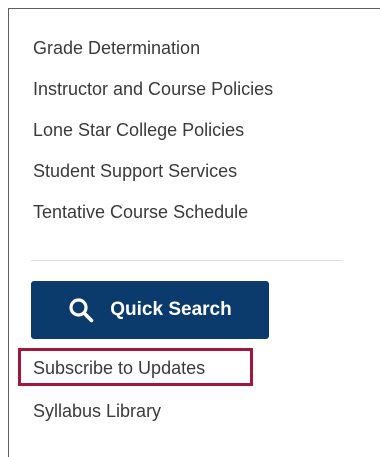  What do you see at coordinates (153, 98) in the screenshot?
I see `nav-item-instructor-course-policies: Instructor and Course Policies` at bounding box center [153, 98].